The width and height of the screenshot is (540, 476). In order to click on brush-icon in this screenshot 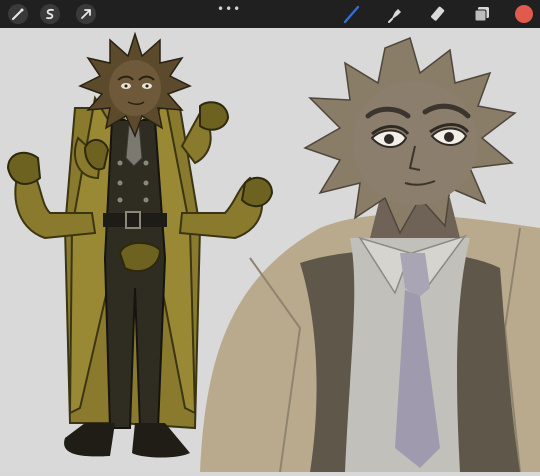, I will do `click(352, 14)`.